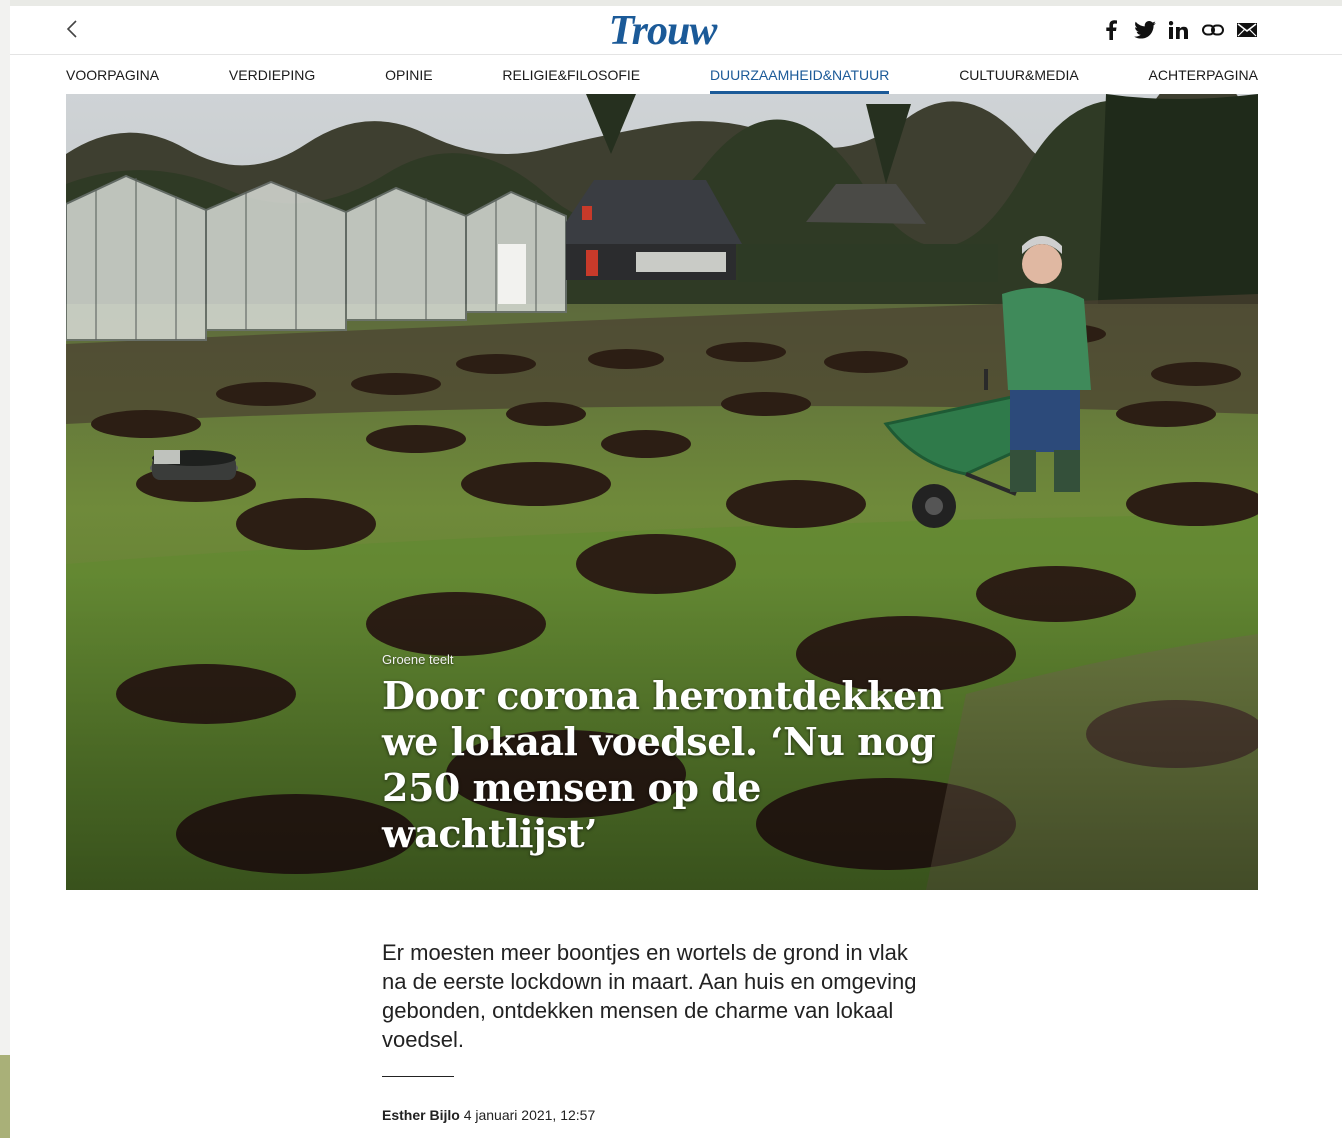 The image size is (1342, 1138). I want to click on share-bar, so click(1179, 30).